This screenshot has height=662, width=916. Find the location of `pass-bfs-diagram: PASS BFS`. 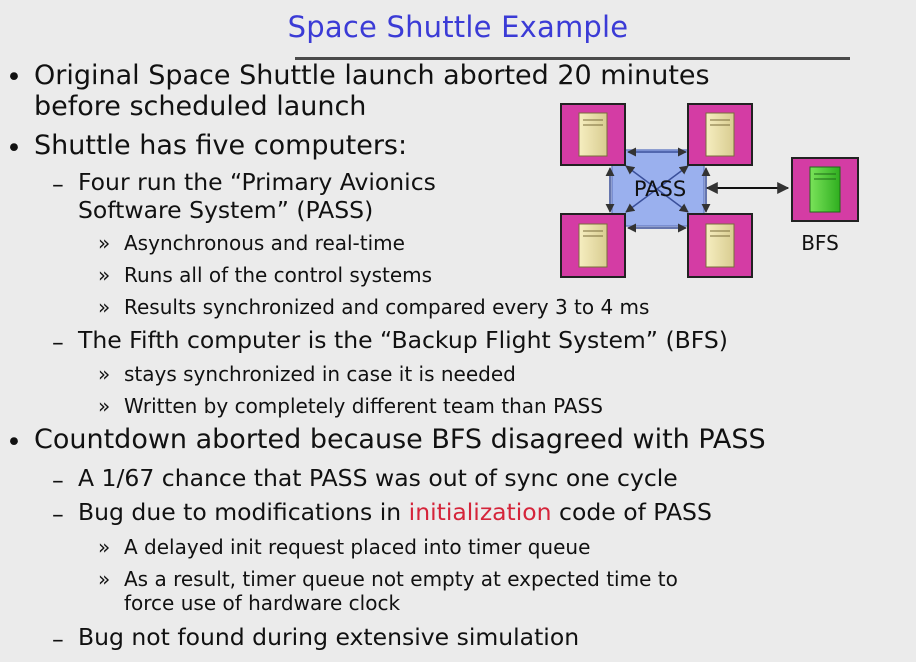

pass-bfs-diagram: PASS BFS is located at coordinates (709, 190).